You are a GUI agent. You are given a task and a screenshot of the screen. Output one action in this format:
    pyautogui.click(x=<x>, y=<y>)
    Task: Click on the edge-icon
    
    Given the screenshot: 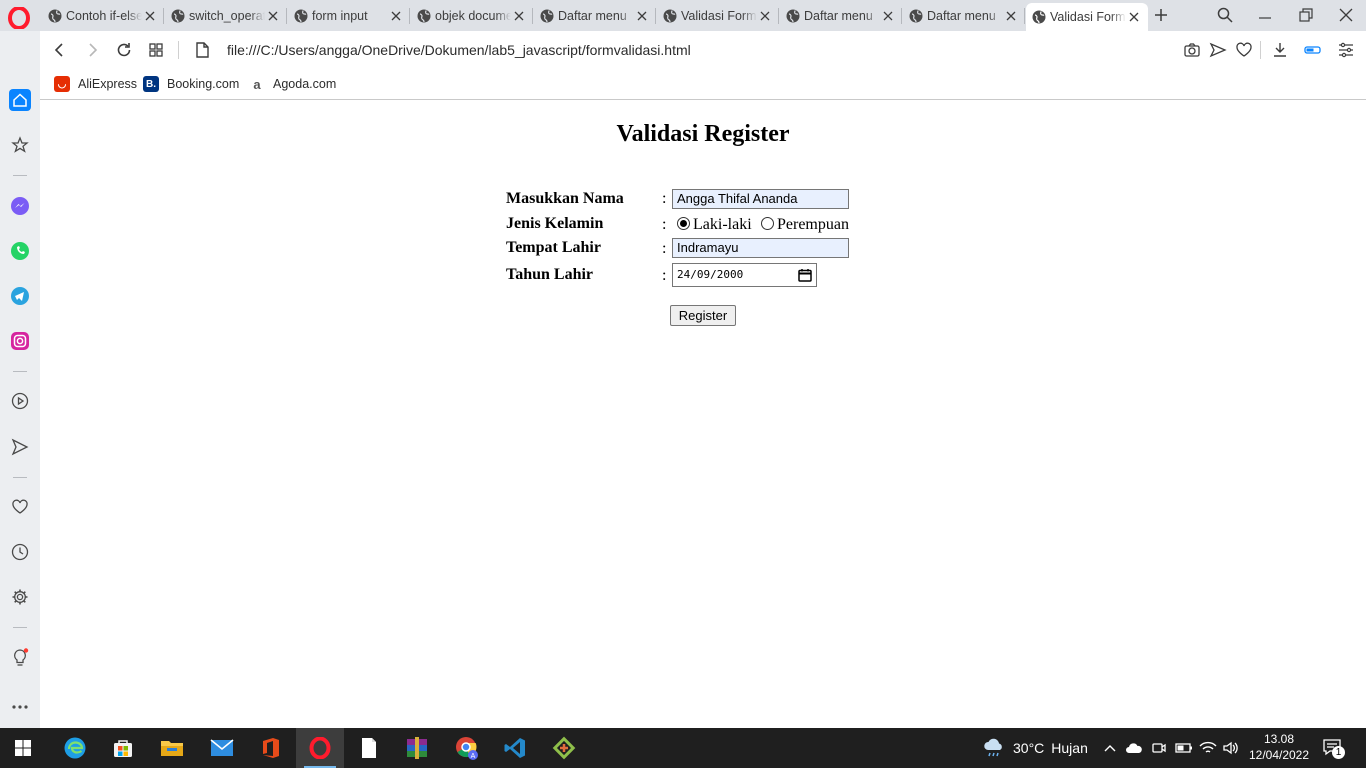 What is the action you would take?
    pyautogui.click(x=75, y=748)
    